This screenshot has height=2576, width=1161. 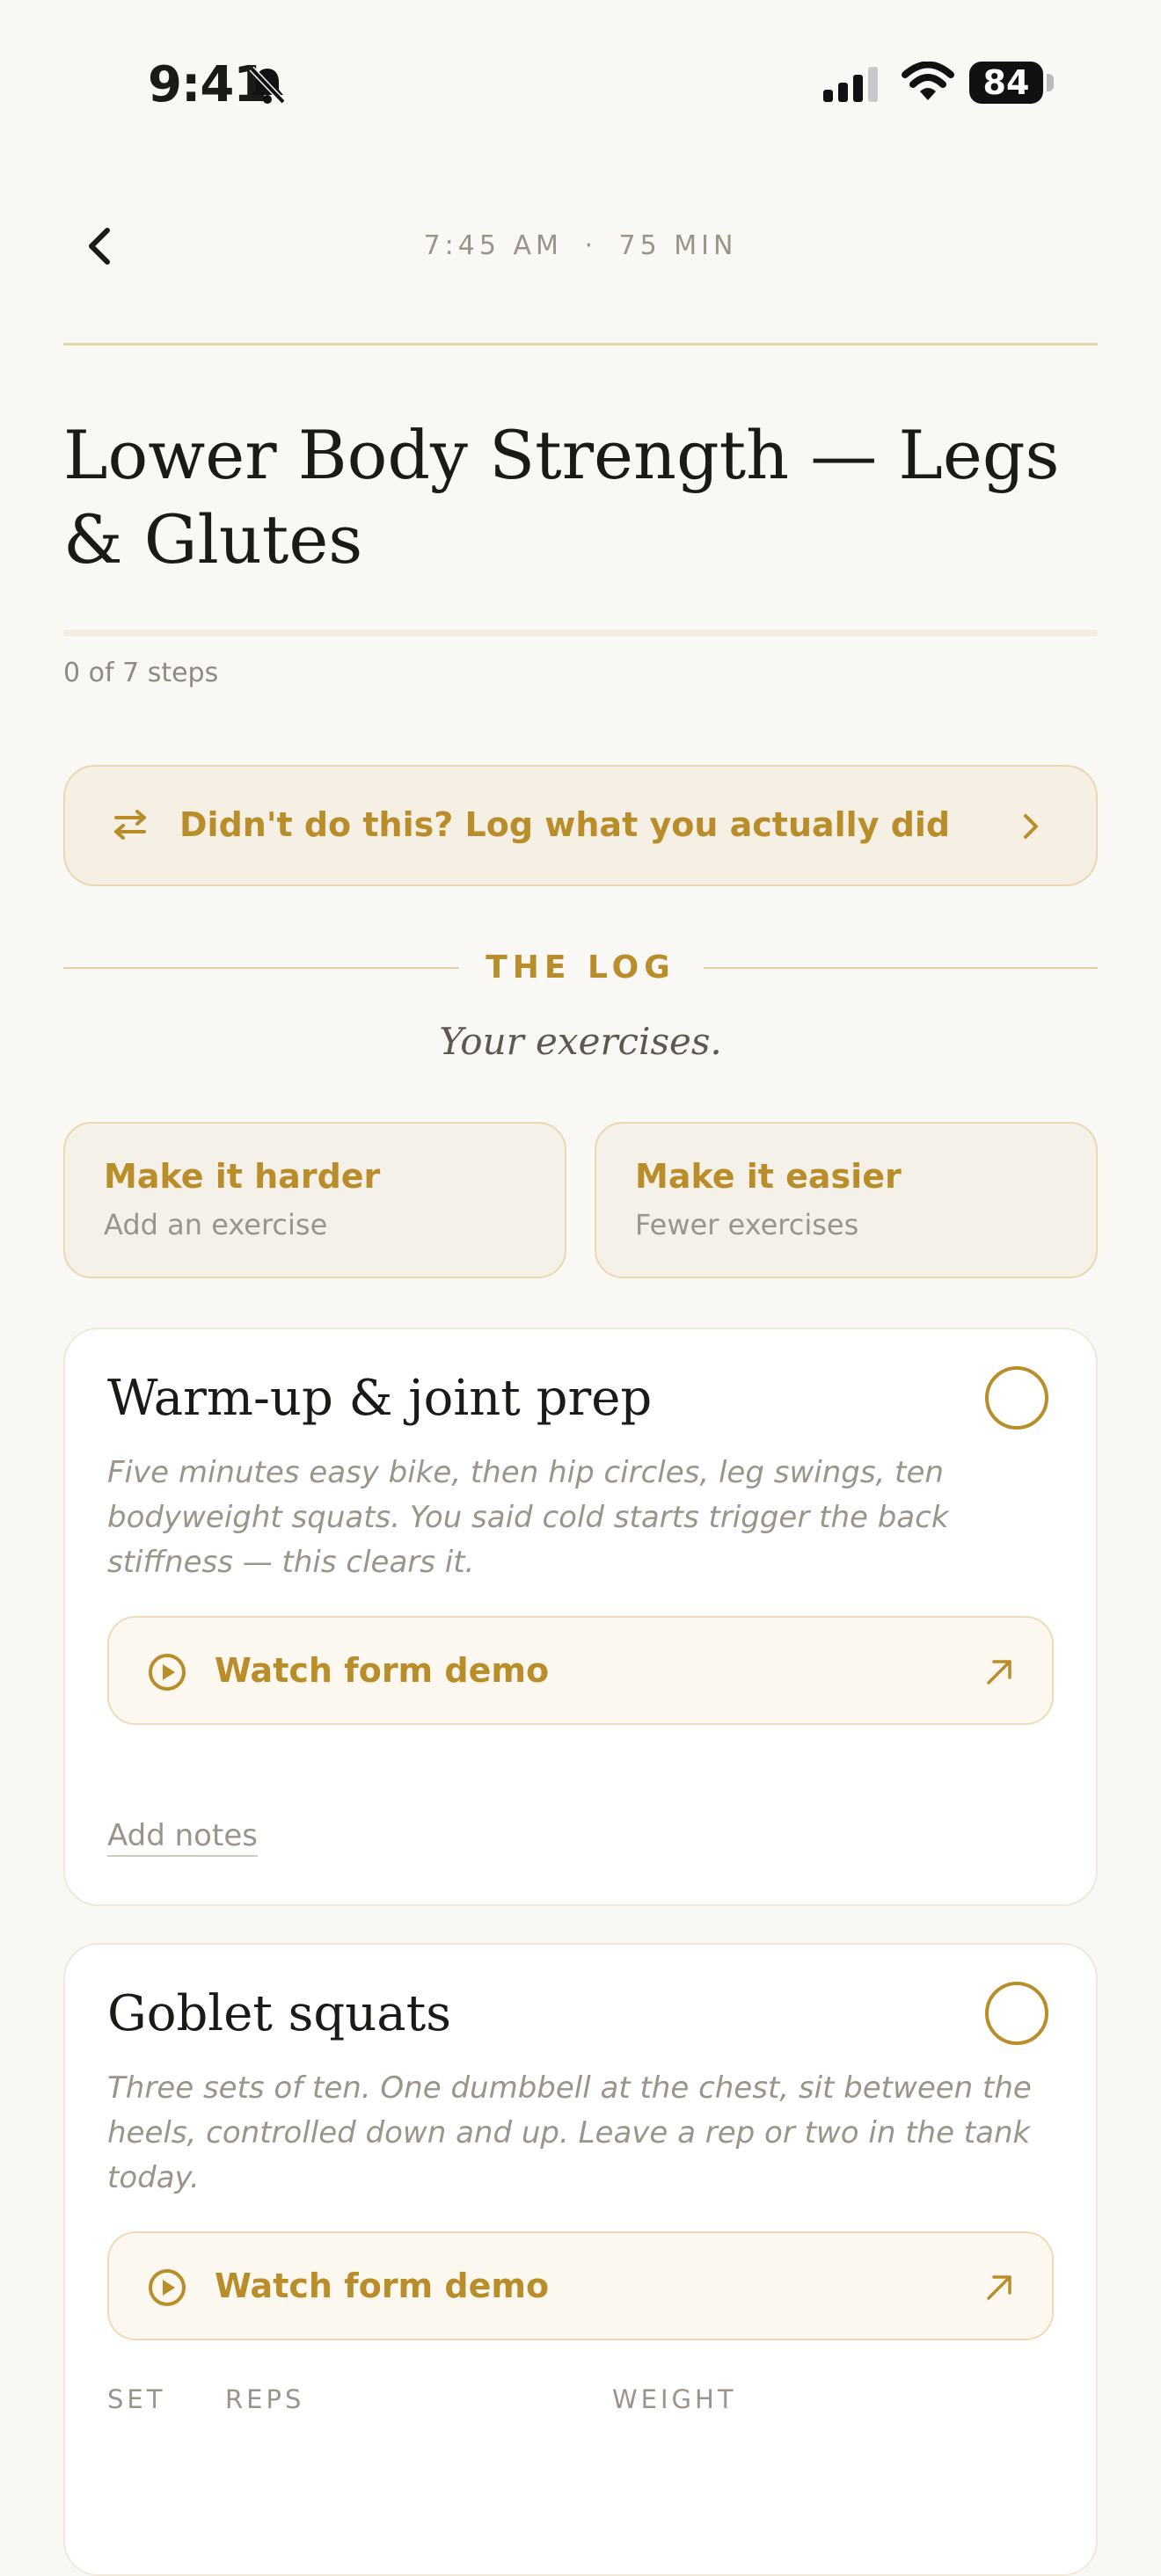 I want to click on section-divider-right, so click(x=901, y=968).